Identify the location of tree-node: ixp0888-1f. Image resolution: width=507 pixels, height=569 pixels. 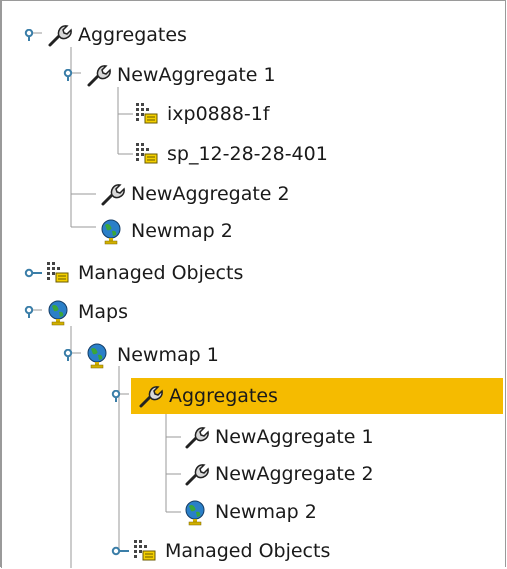
(203, 114).